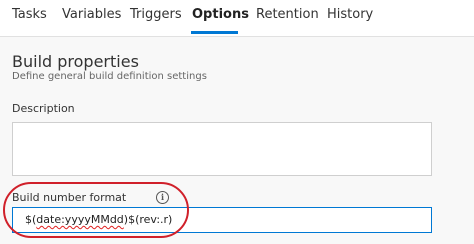 The width and height of the screenshot is (474, 244). What do you see at coordinates (80, 219) in the screenshot?
I see `value-part-date: date:yyyyMMdd` at bounding box center [80, 219].